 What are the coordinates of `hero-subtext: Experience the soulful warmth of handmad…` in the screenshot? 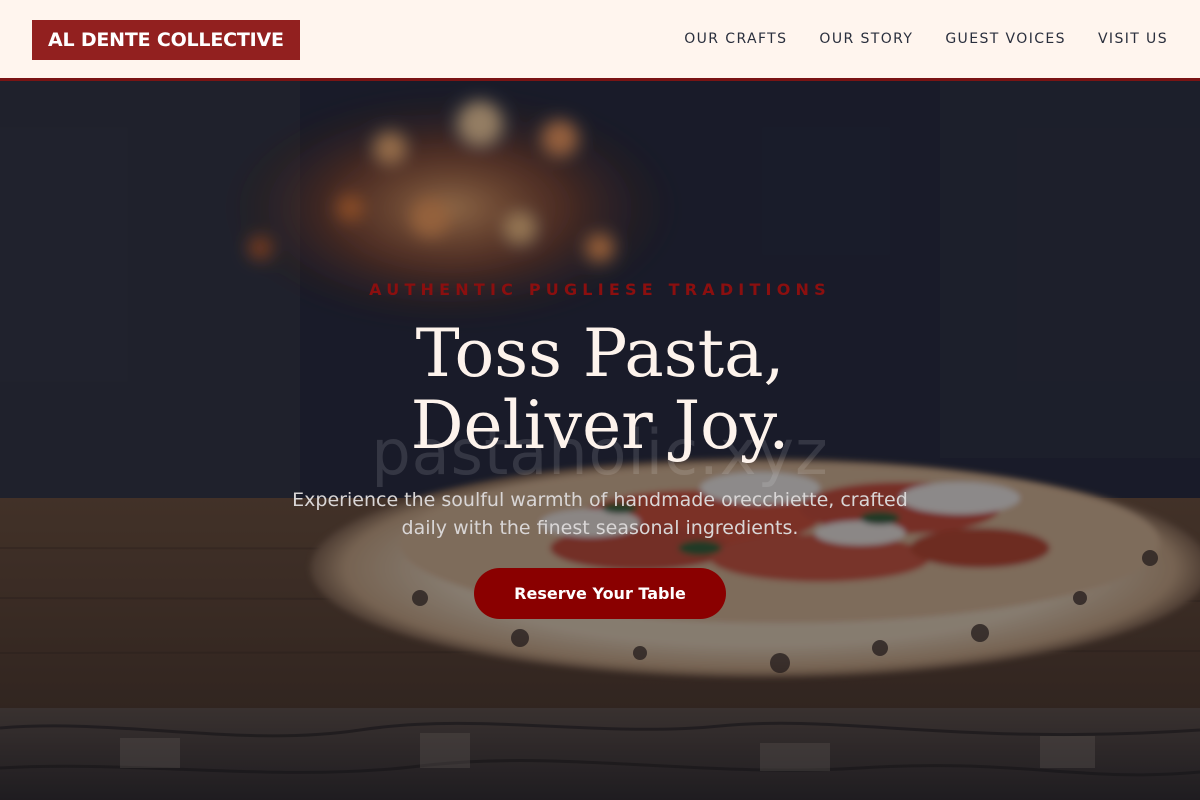 It's located at (600, 514).